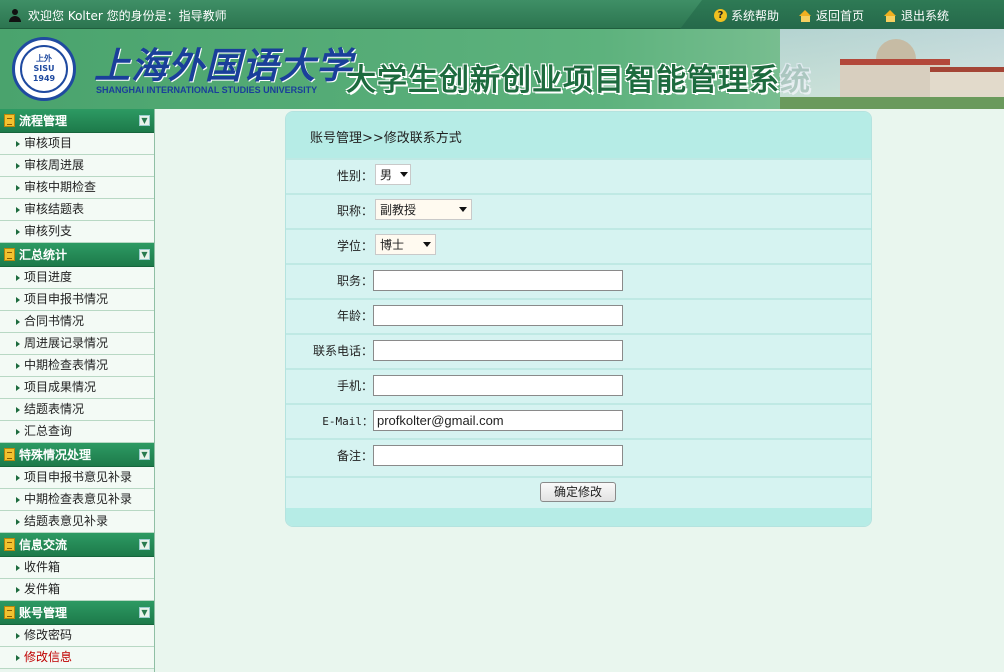 This screenshot has height=672, width=1004. Describe the element at coordinates (890, 15) in the screenshot. I see `logout-home-icon` at that location.